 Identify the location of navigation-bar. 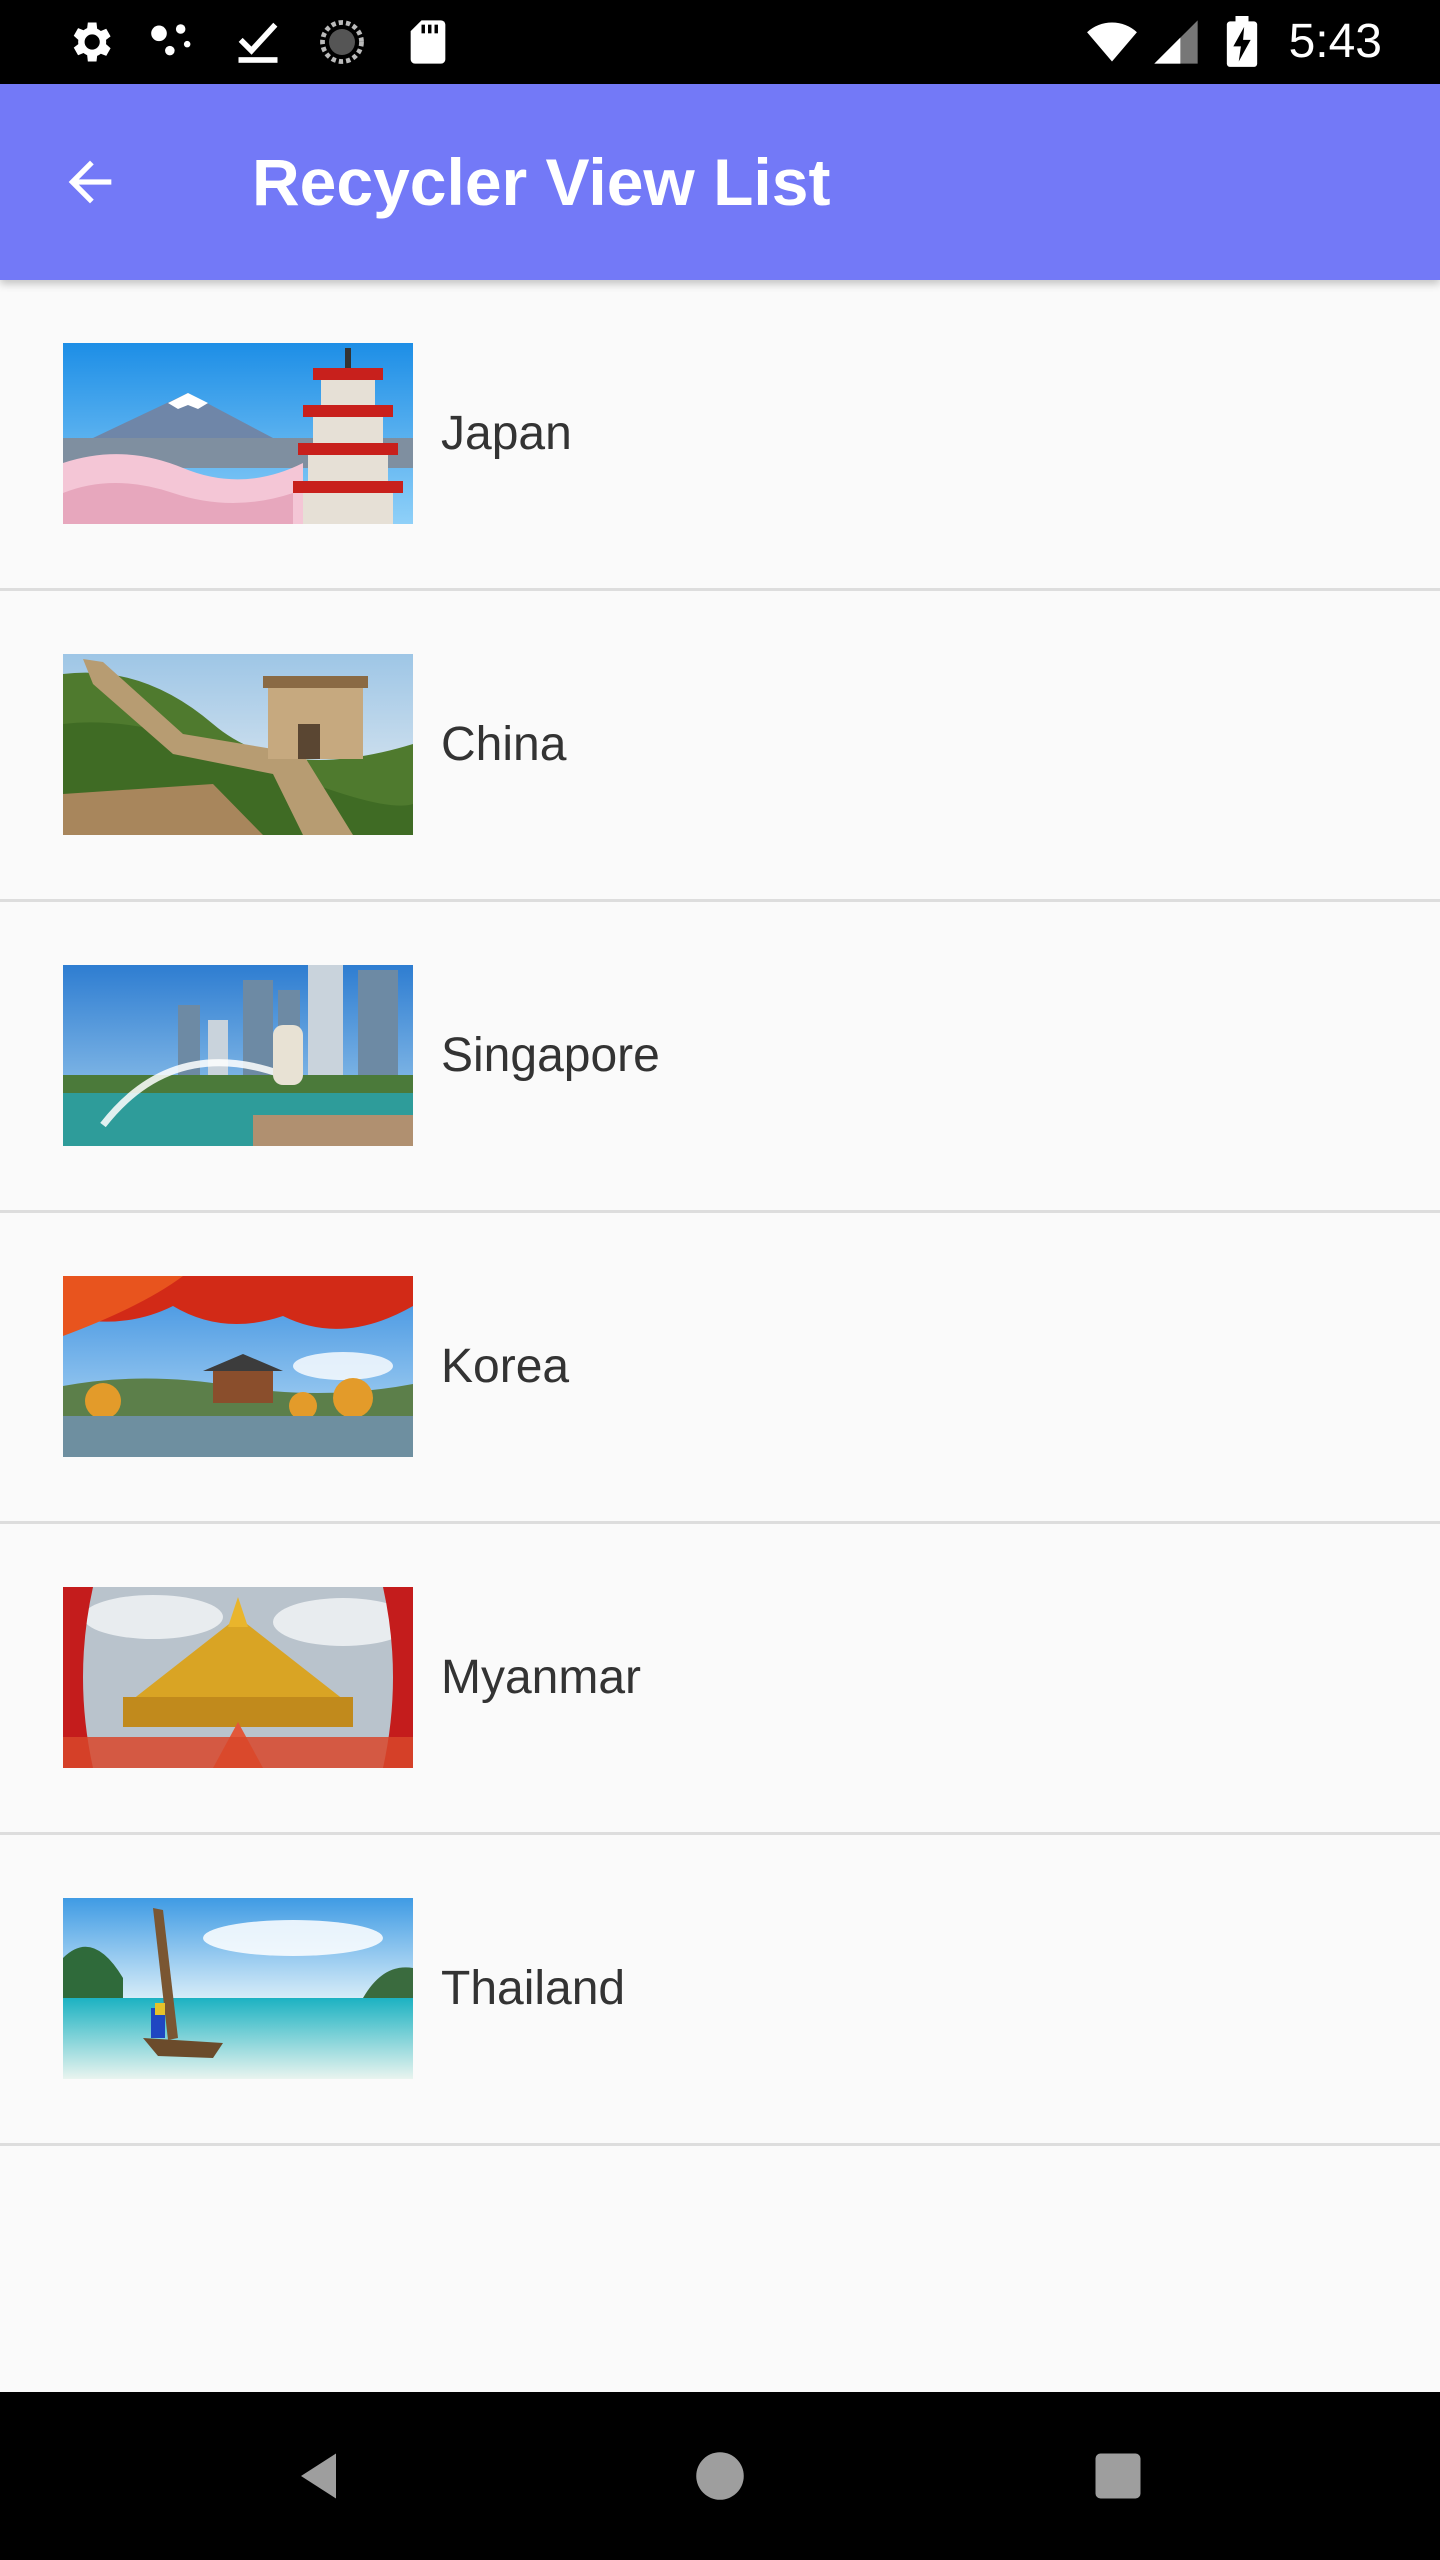
(720, 2476).